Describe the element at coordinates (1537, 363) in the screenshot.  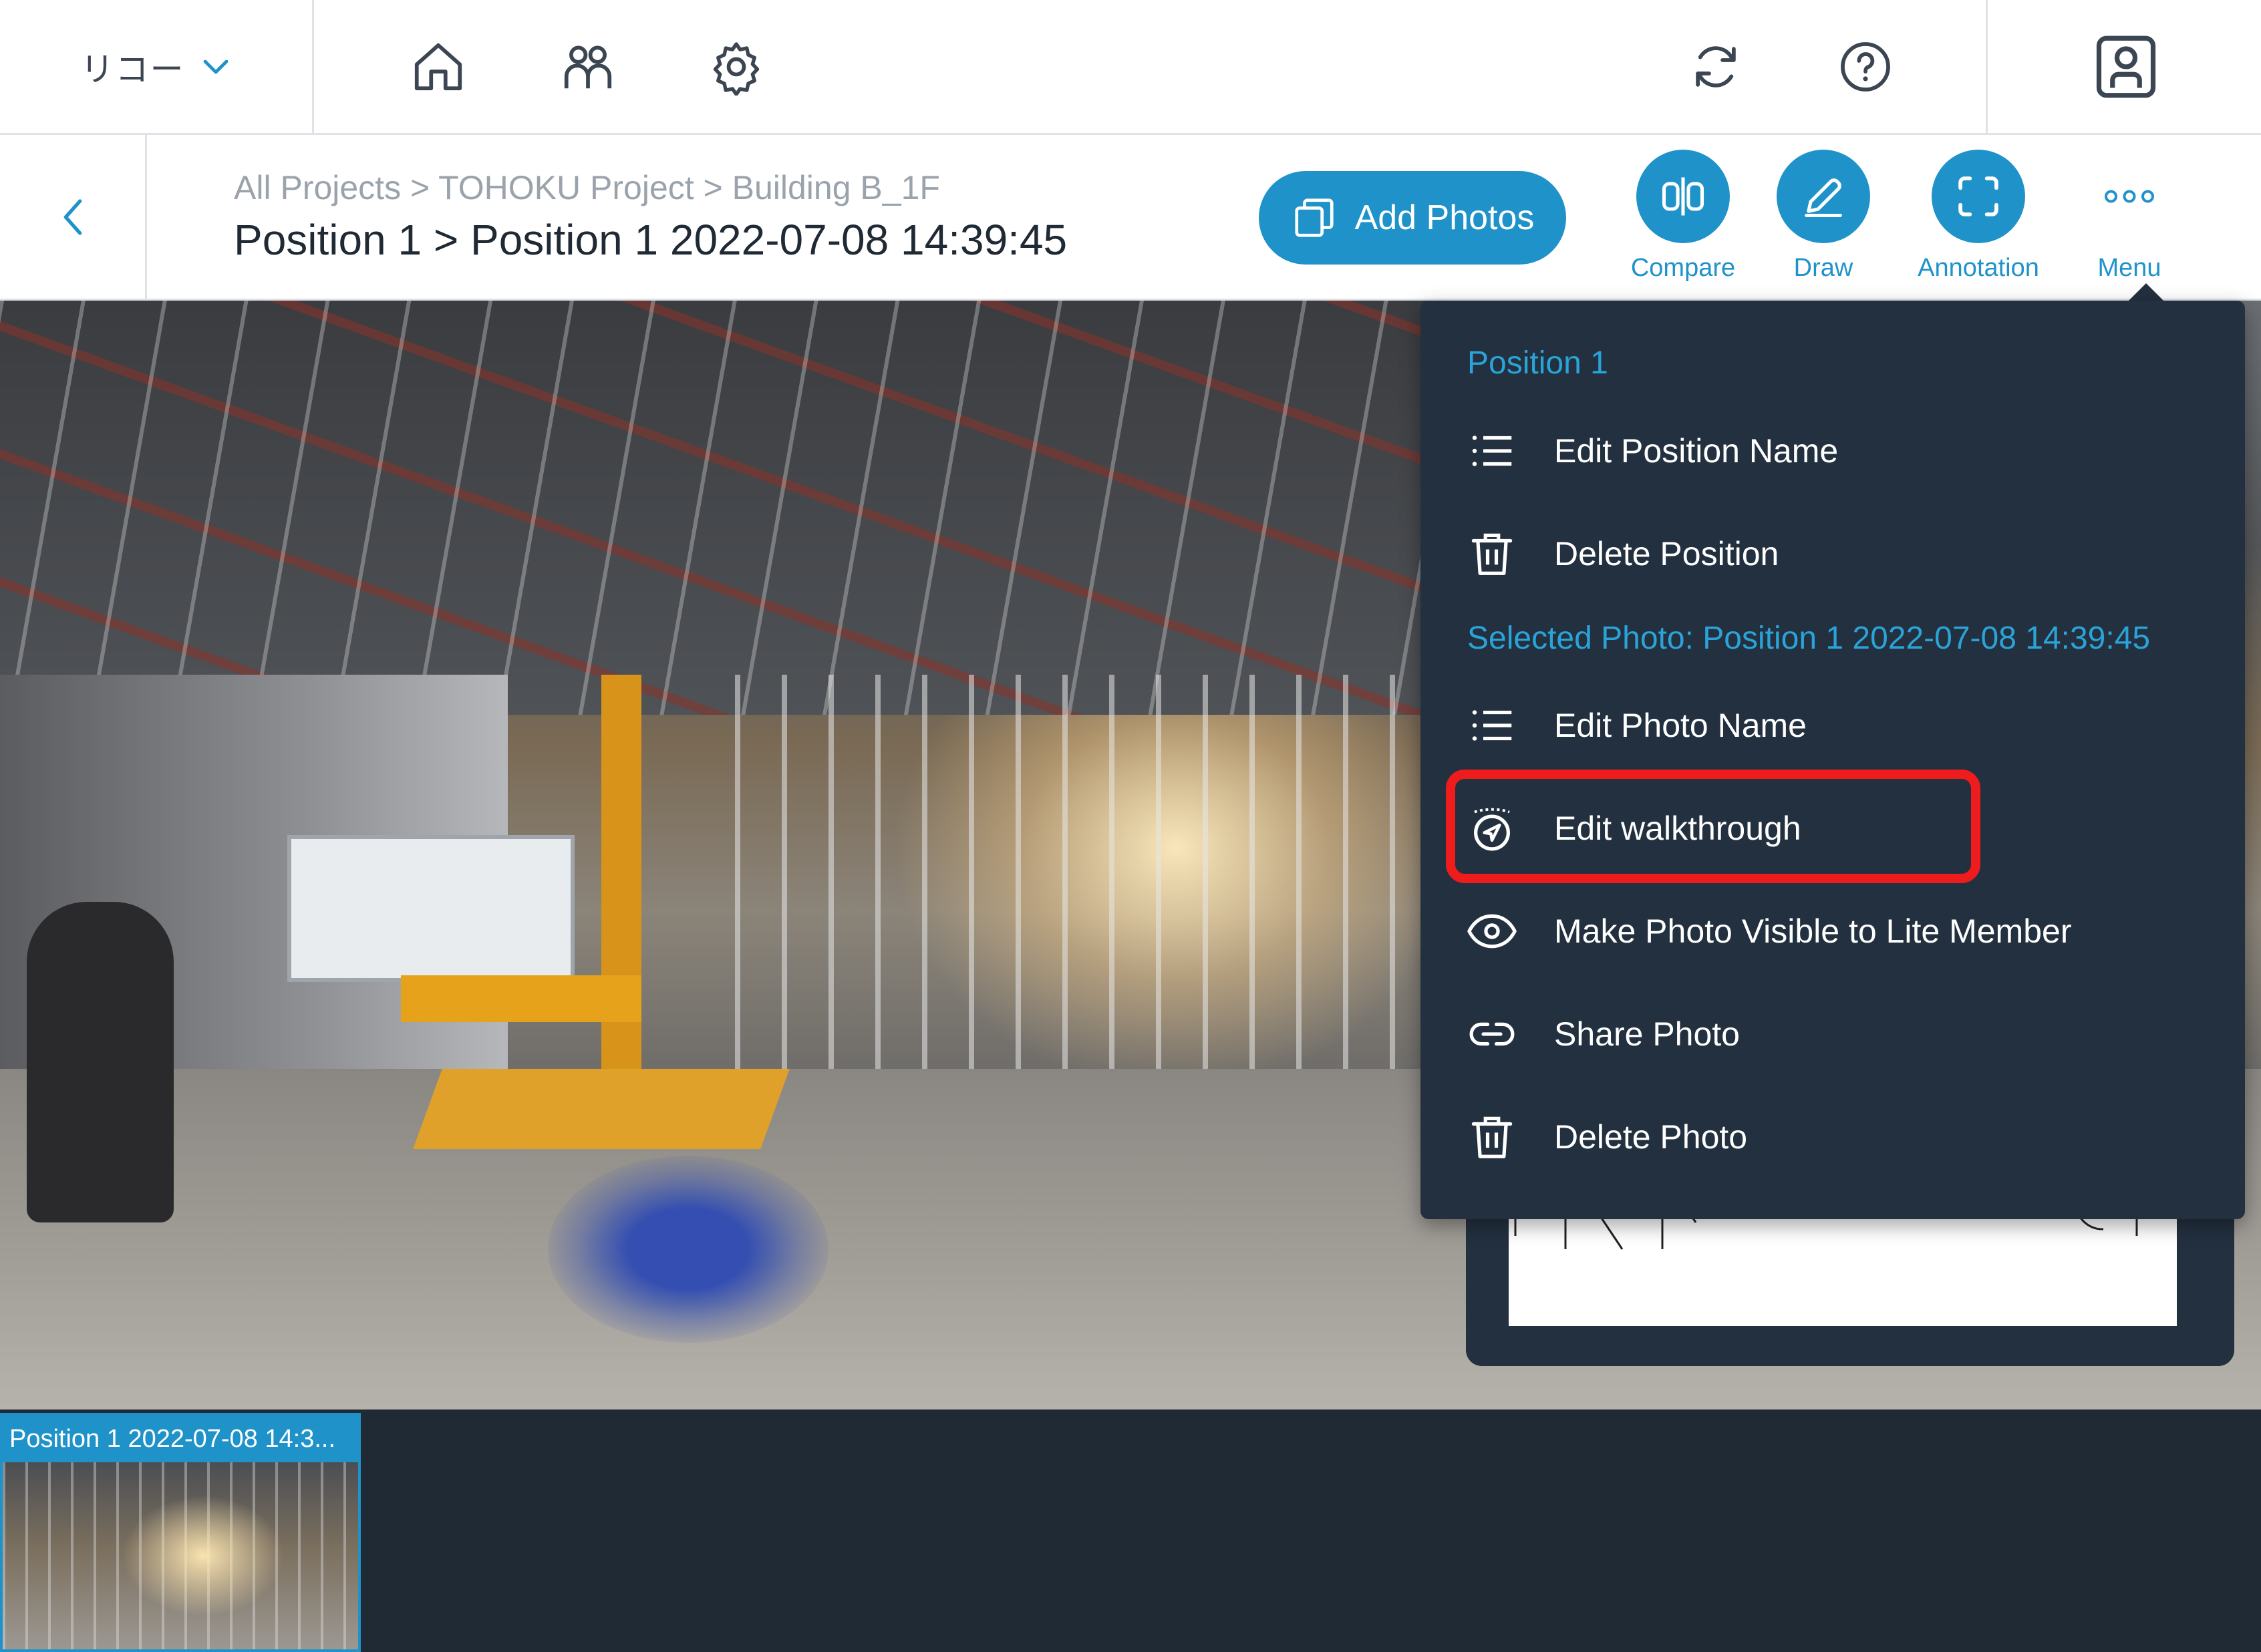
I see `menu-section-position: Position 1` at that location.